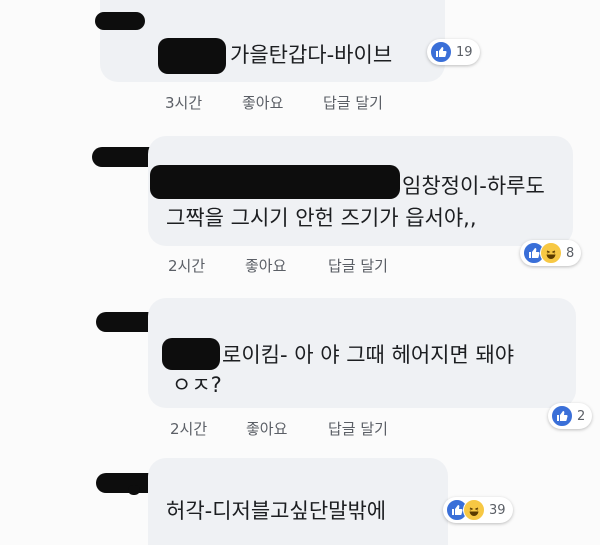  What do you see at coordinates (295, 102) in the screenshot?
I see `comment-actions: 3시간 좋아요 답글 달기` at bounding box center [295, 102].